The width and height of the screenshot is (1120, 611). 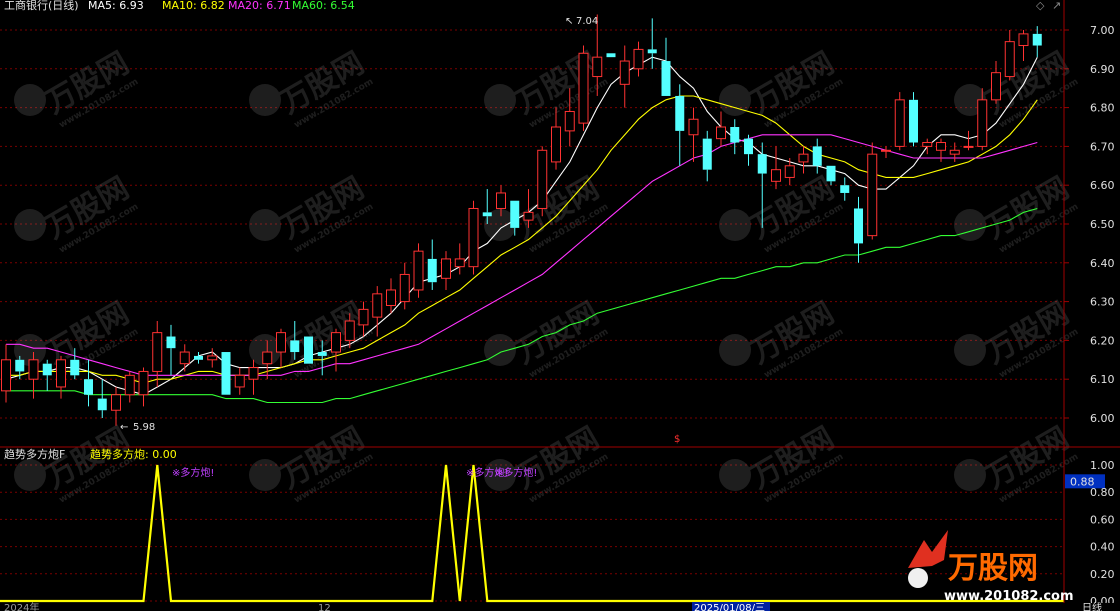 I want to click on y-tick-label: 6.60, so click(x=1102, y=185).